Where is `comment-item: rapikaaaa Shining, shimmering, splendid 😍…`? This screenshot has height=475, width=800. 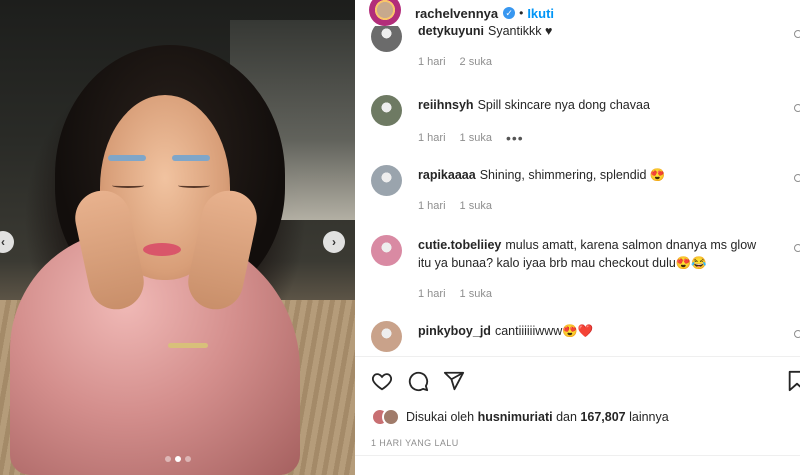
comment-item: rapikaaaa Shining, shimmering, splendid 😍… is located at coordinates (577, 200).